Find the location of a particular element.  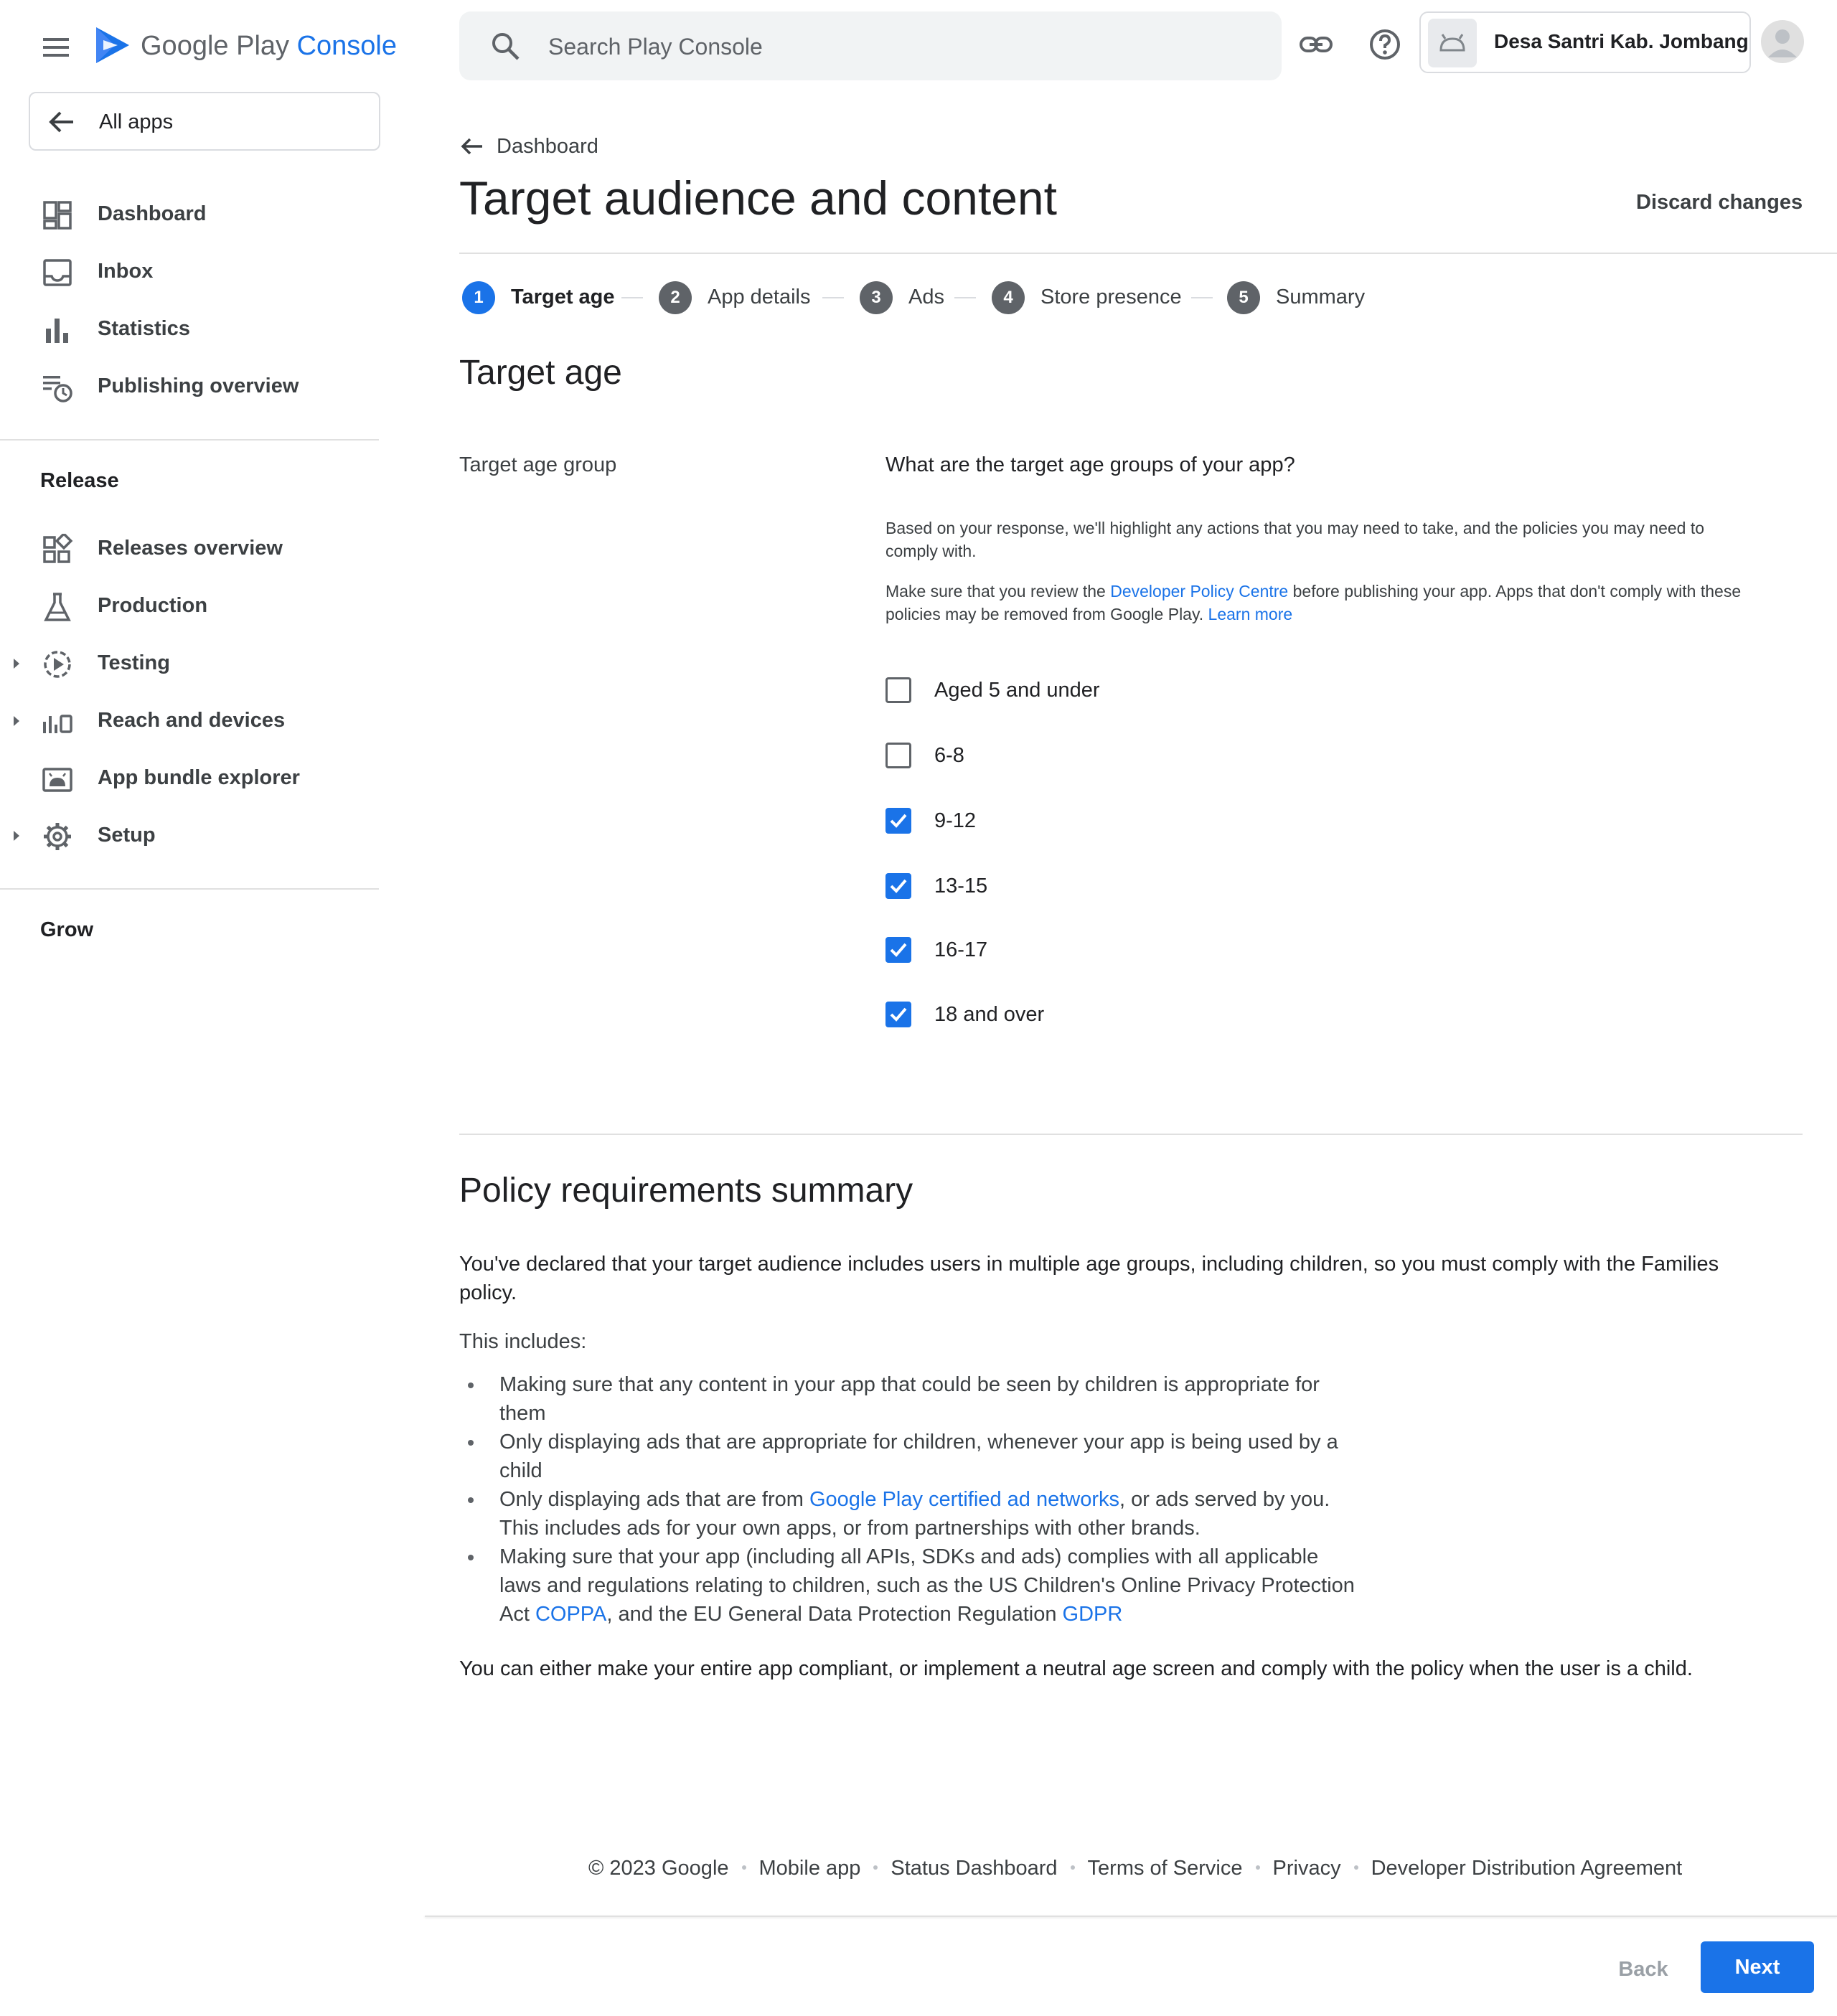

step-target-age: 1 Target age is located at coordinates (541, 298).